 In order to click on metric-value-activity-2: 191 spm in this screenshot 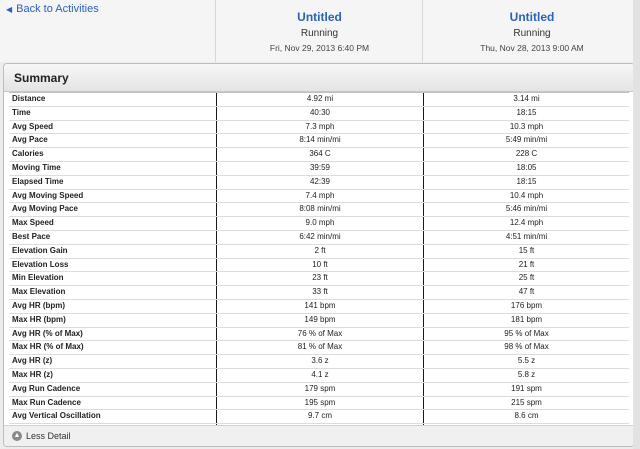, I will do `click(526, 389)`.